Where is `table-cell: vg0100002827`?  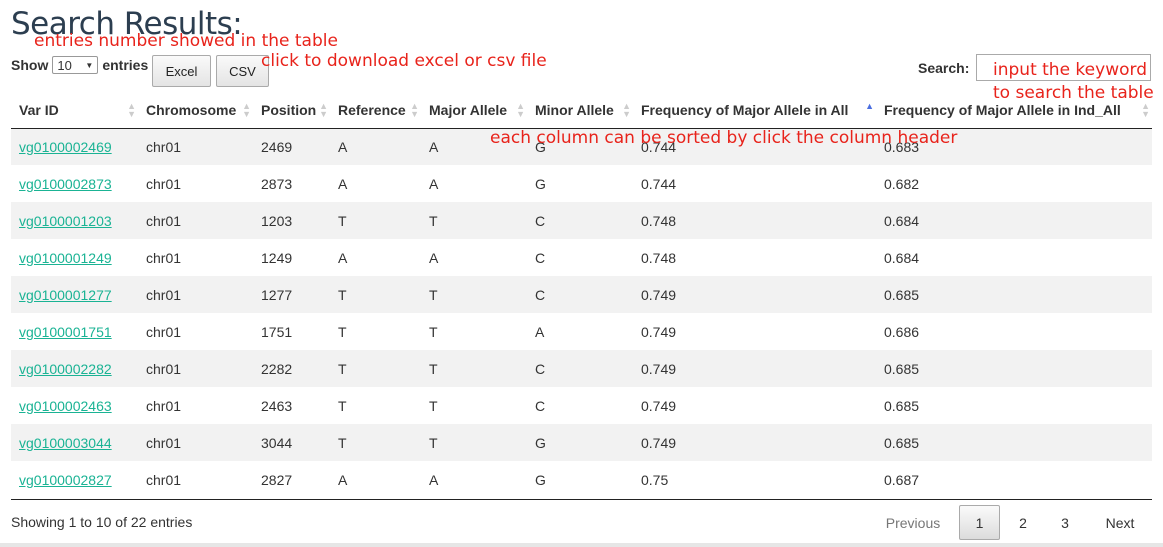
table-cell: vg0100002827 is located at coordinates (74, 479).